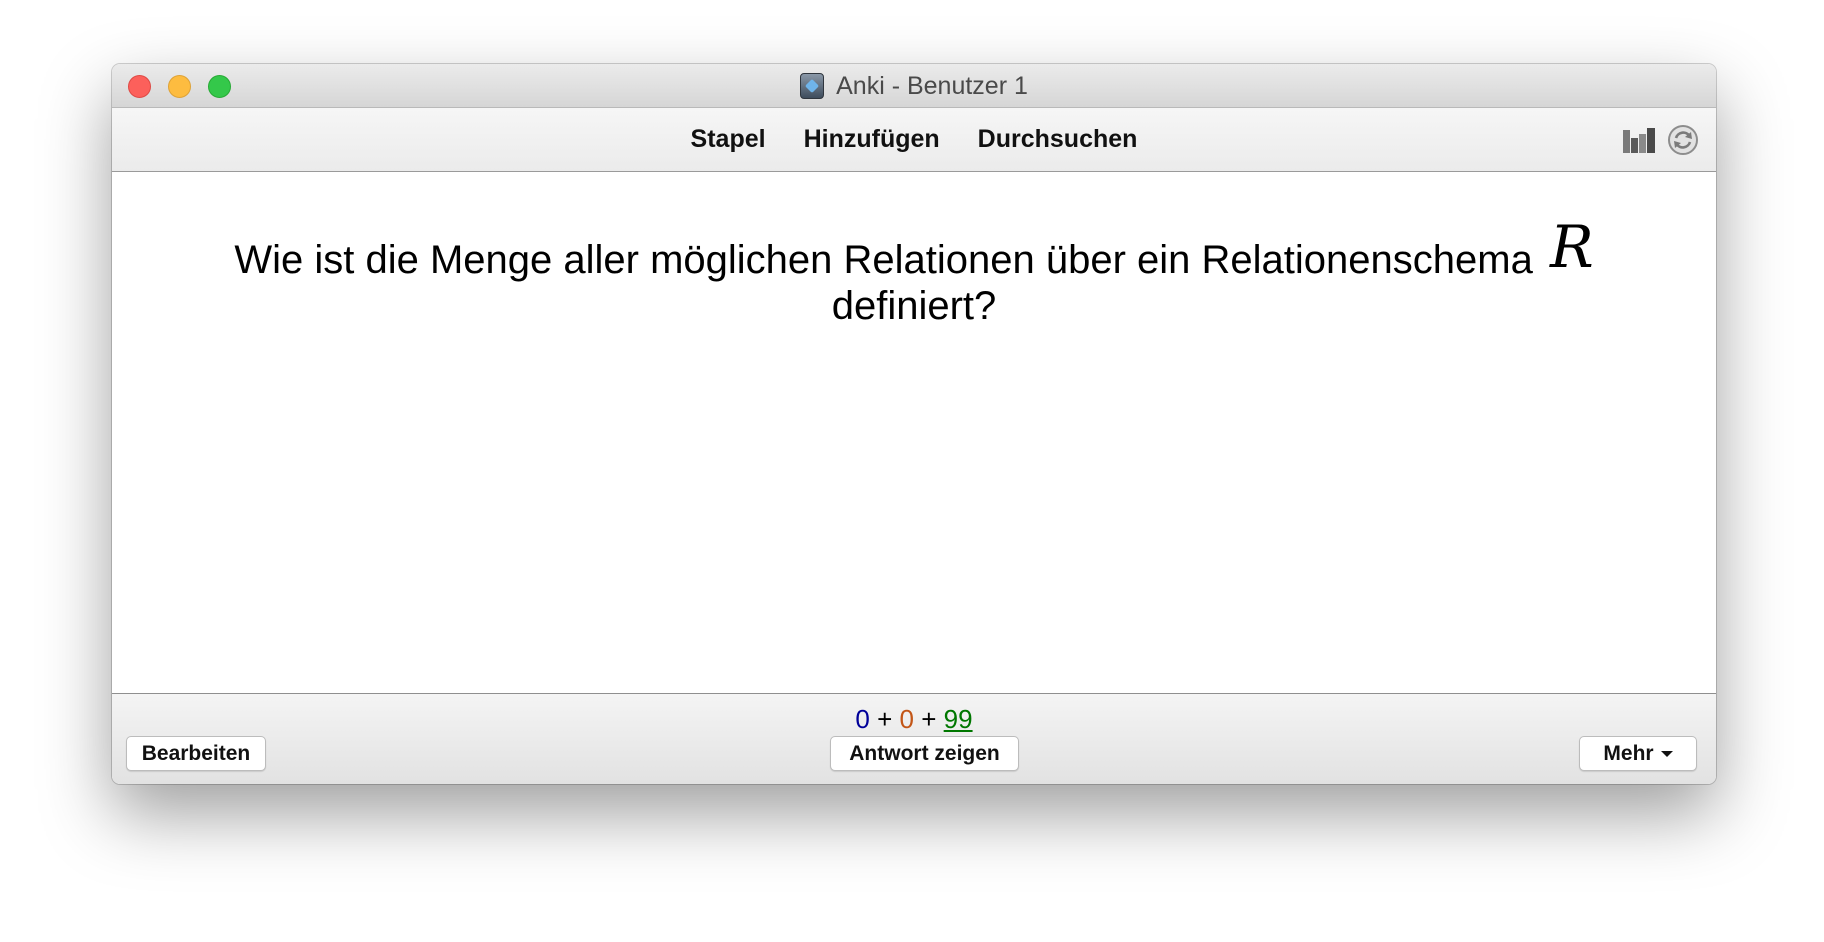 The height and width of the screenshot is (942, 1824). I want to click on more-button-label: Mehr, so click(1628, 753).